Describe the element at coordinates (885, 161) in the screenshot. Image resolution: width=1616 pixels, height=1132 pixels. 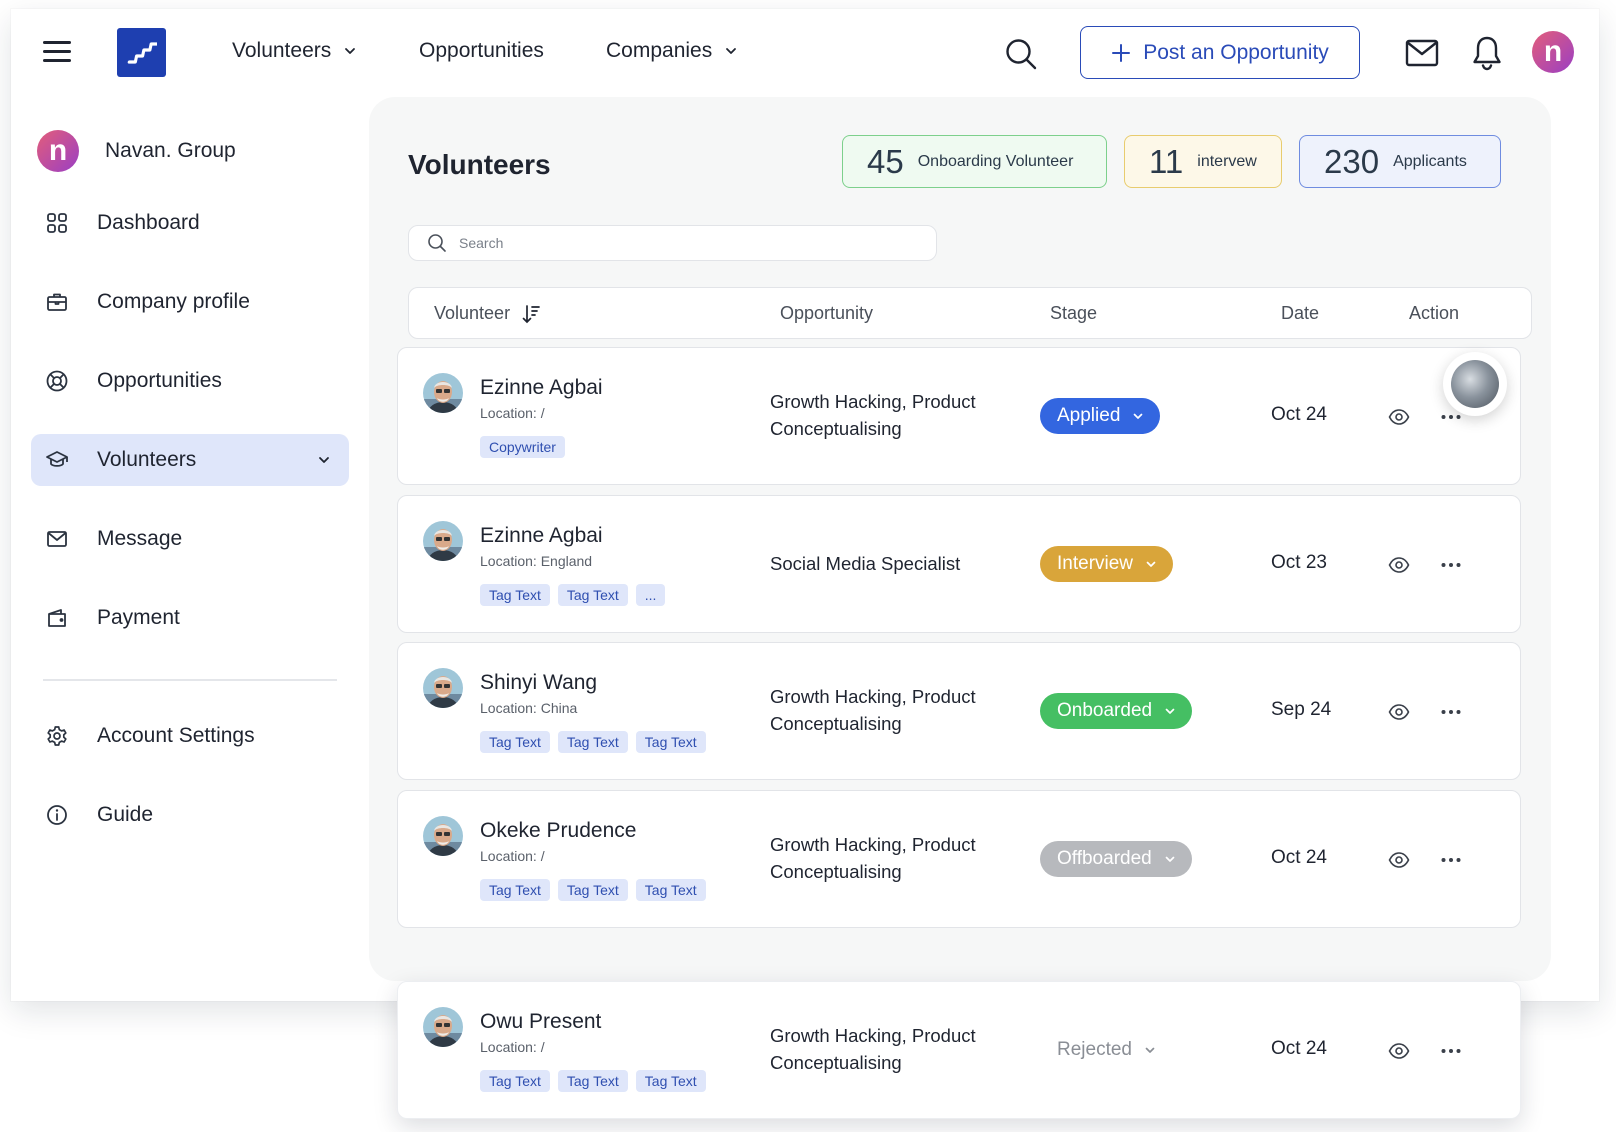
I see `stat-value: 45` at that location.